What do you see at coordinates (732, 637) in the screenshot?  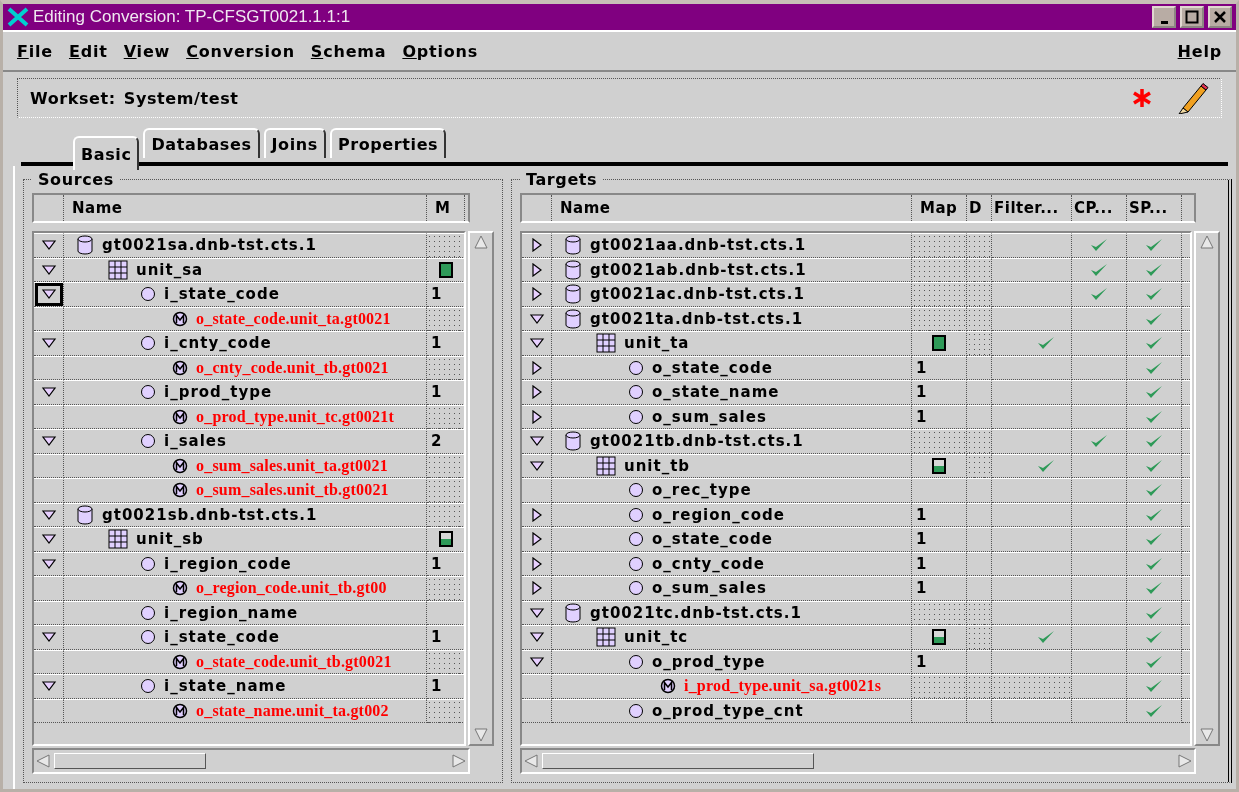 I see `name-cell: unit_tc` at bounding box center [732, 637].